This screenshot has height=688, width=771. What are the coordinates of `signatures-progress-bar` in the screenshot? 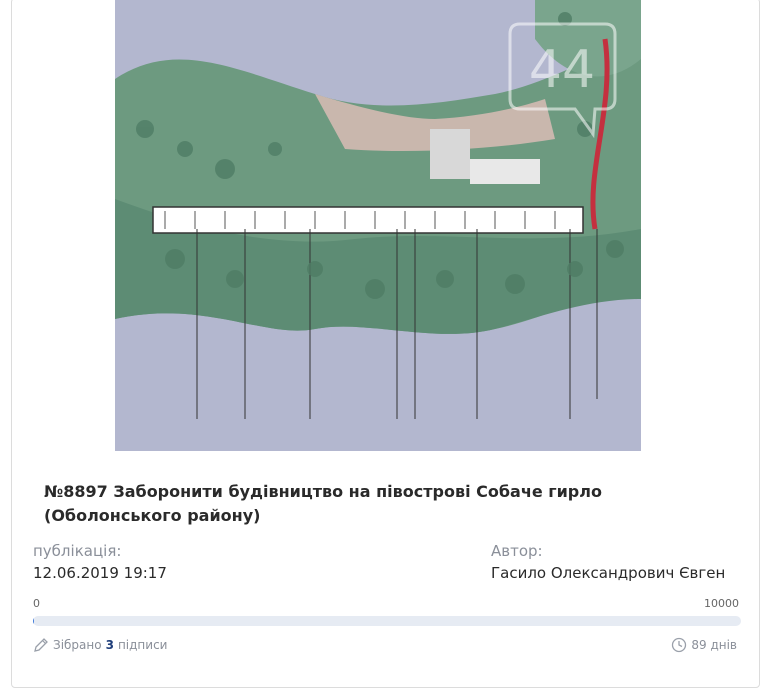 It's located at (387, 621).